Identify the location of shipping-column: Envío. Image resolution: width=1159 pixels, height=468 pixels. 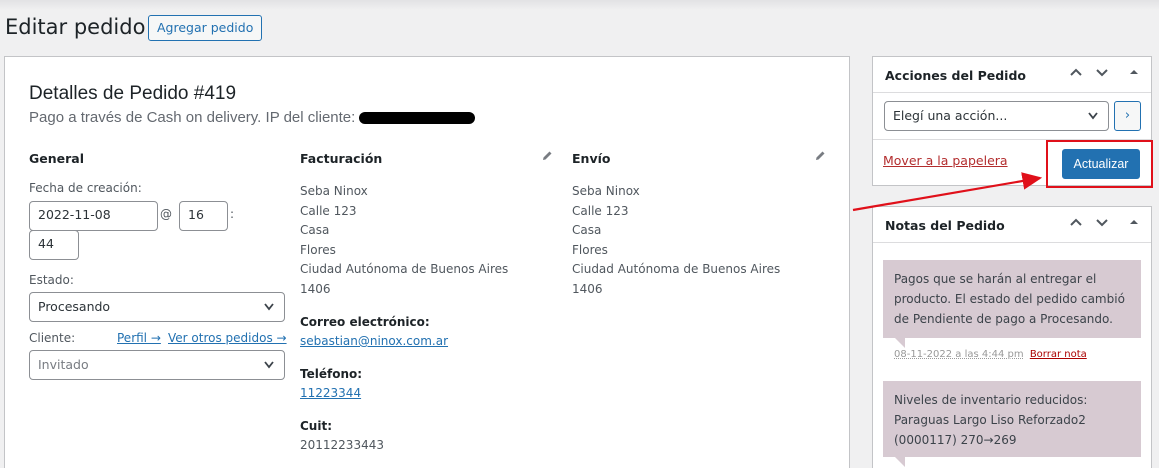
(591, 158).